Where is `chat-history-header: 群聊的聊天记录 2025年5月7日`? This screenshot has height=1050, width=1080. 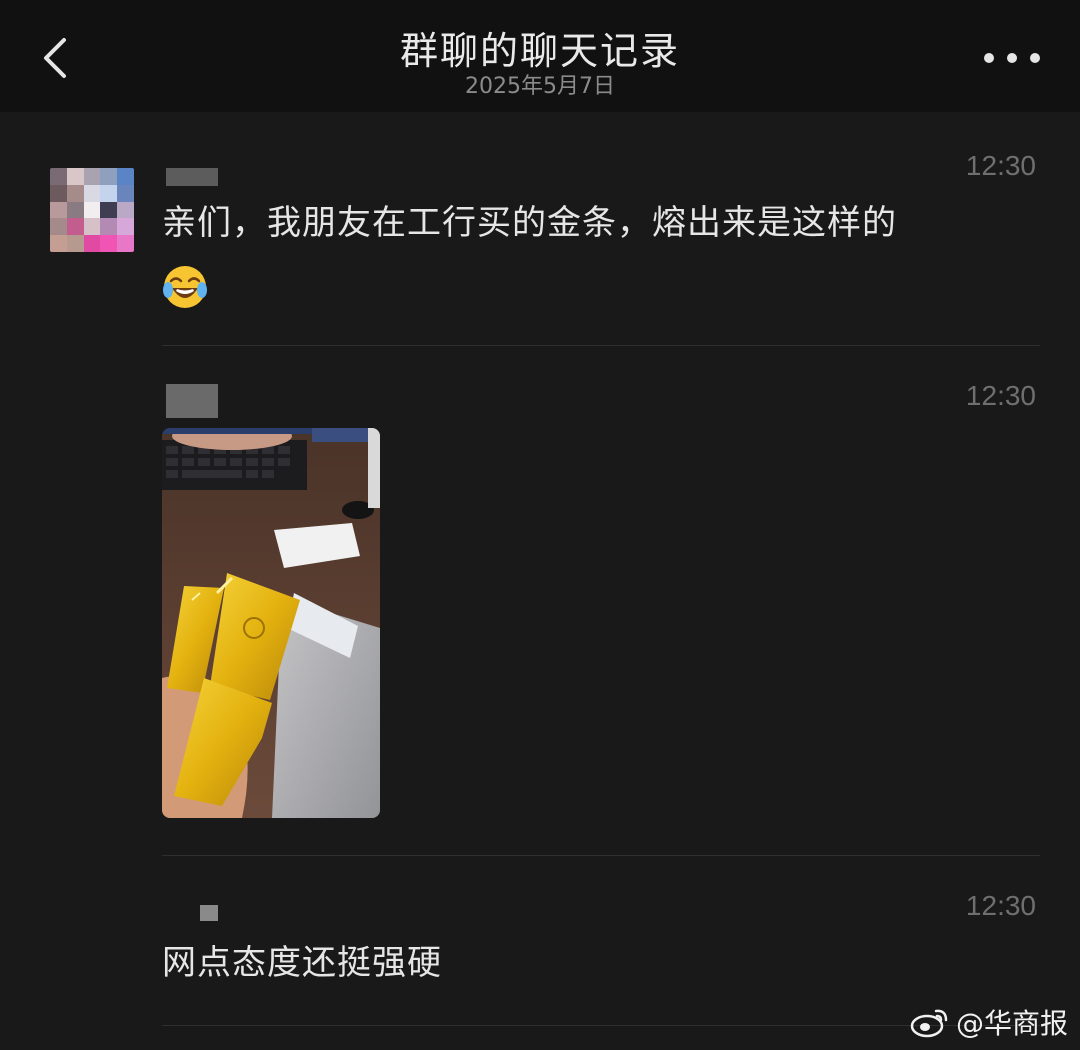
chat-history-header: 群聊的聊天记录 2025年5月7日 is located at coordinates (540, 56).